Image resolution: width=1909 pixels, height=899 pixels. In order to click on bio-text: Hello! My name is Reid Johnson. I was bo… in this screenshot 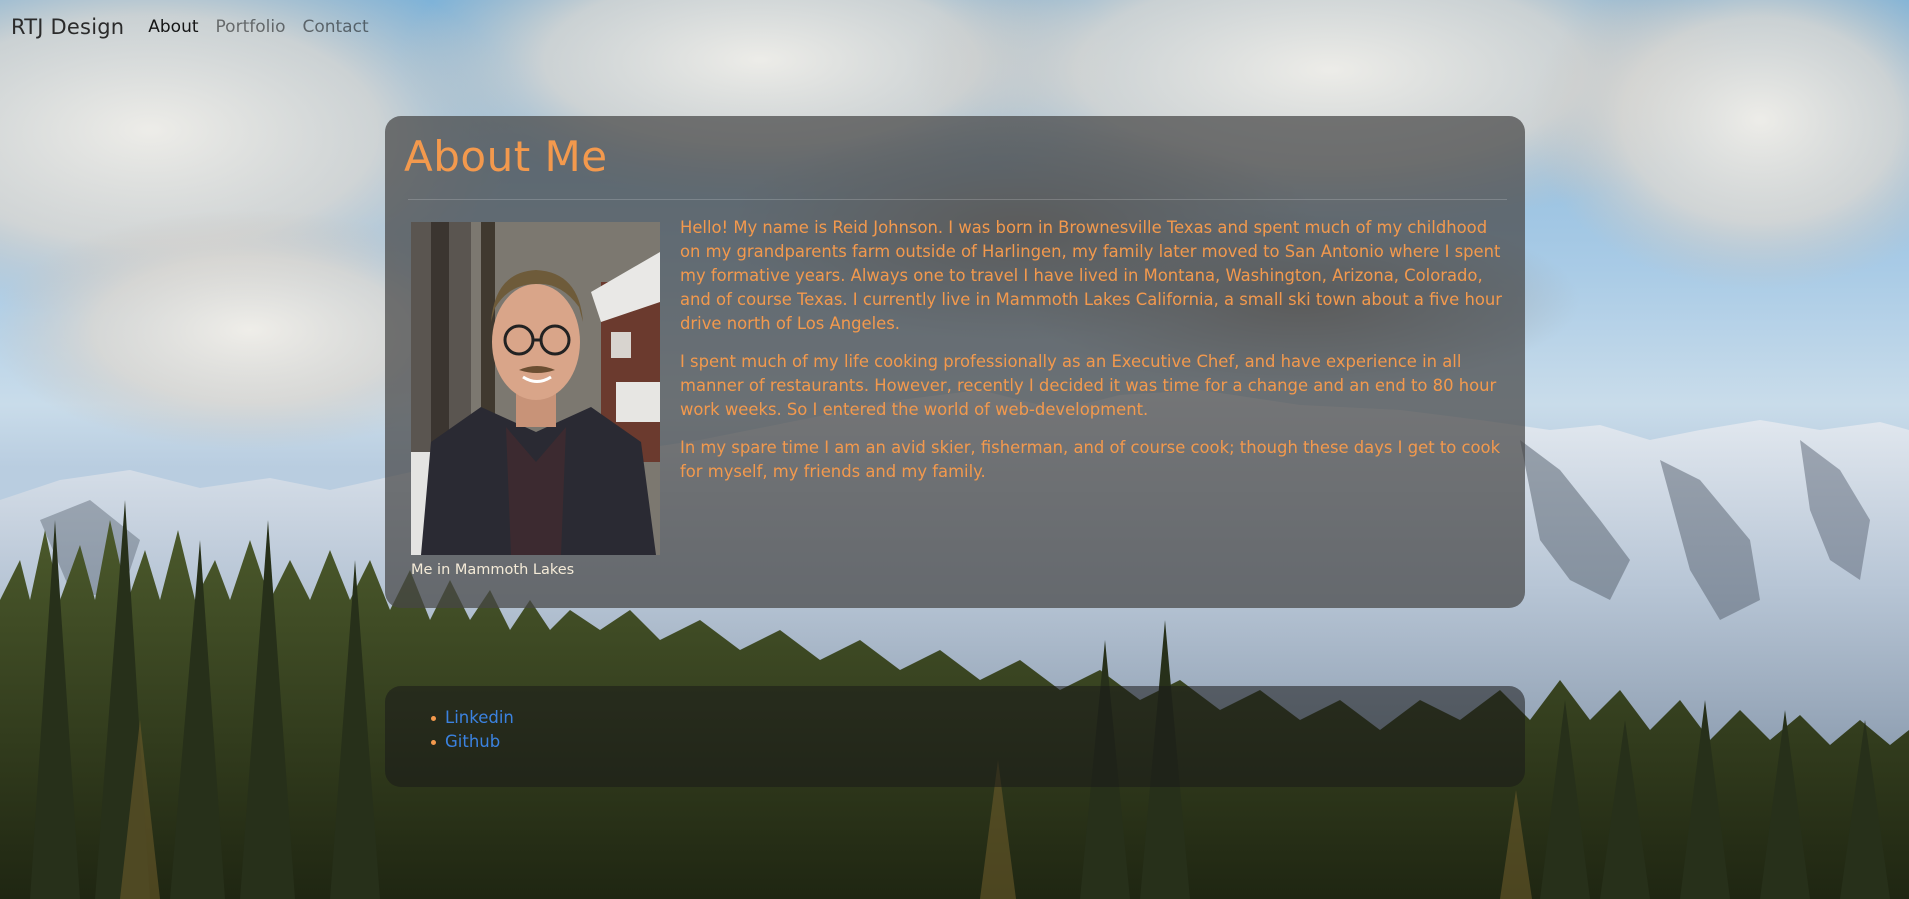, I will do `click(1095, 357)`.